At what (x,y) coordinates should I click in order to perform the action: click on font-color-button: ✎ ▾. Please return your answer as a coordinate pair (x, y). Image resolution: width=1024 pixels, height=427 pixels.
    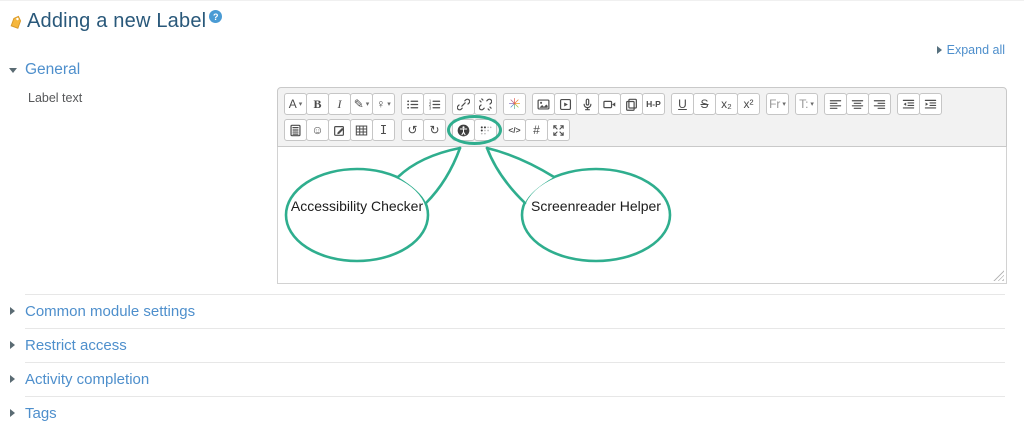
    Looking at the image, I should click on (361, 104).